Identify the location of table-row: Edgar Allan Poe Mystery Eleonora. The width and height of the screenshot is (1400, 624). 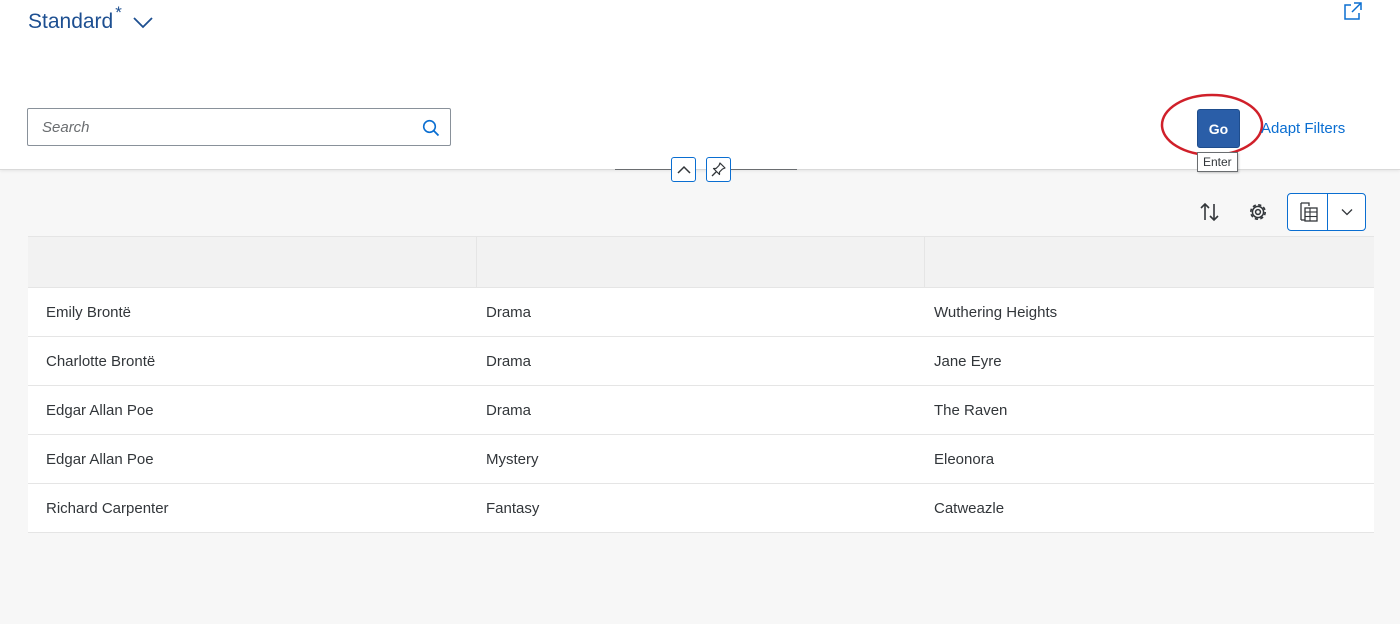
(701, 459).